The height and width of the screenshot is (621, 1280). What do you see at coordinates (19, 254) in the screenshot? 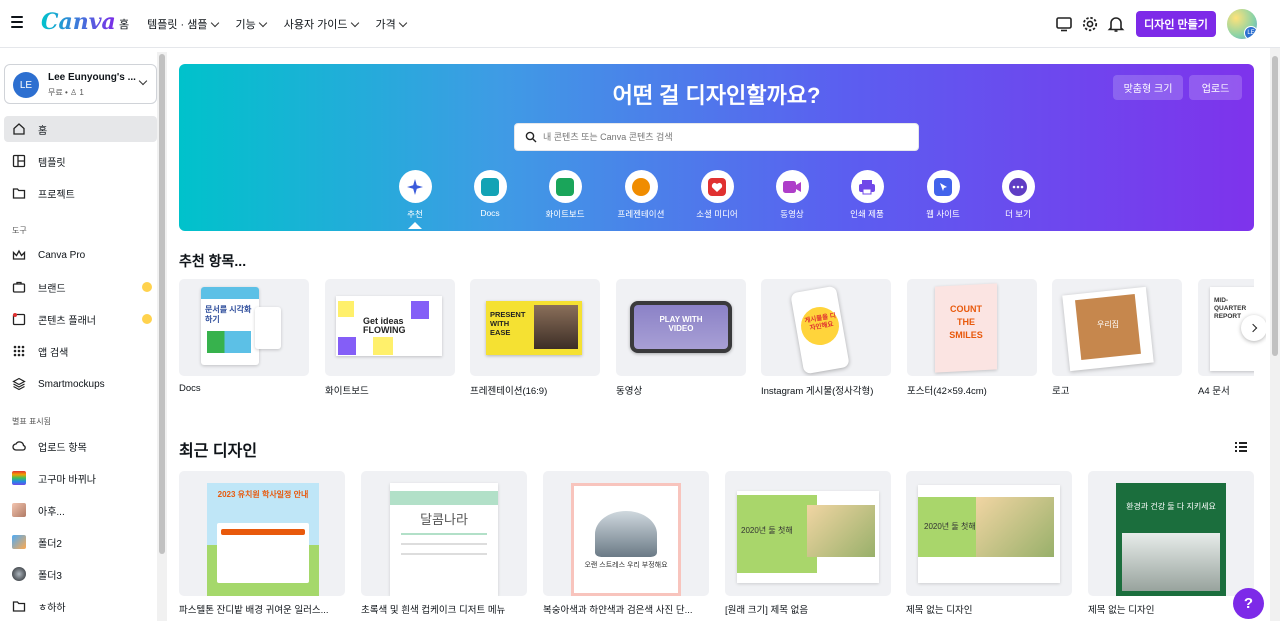
I see `crown-icon` at bounding box center [19, 254].